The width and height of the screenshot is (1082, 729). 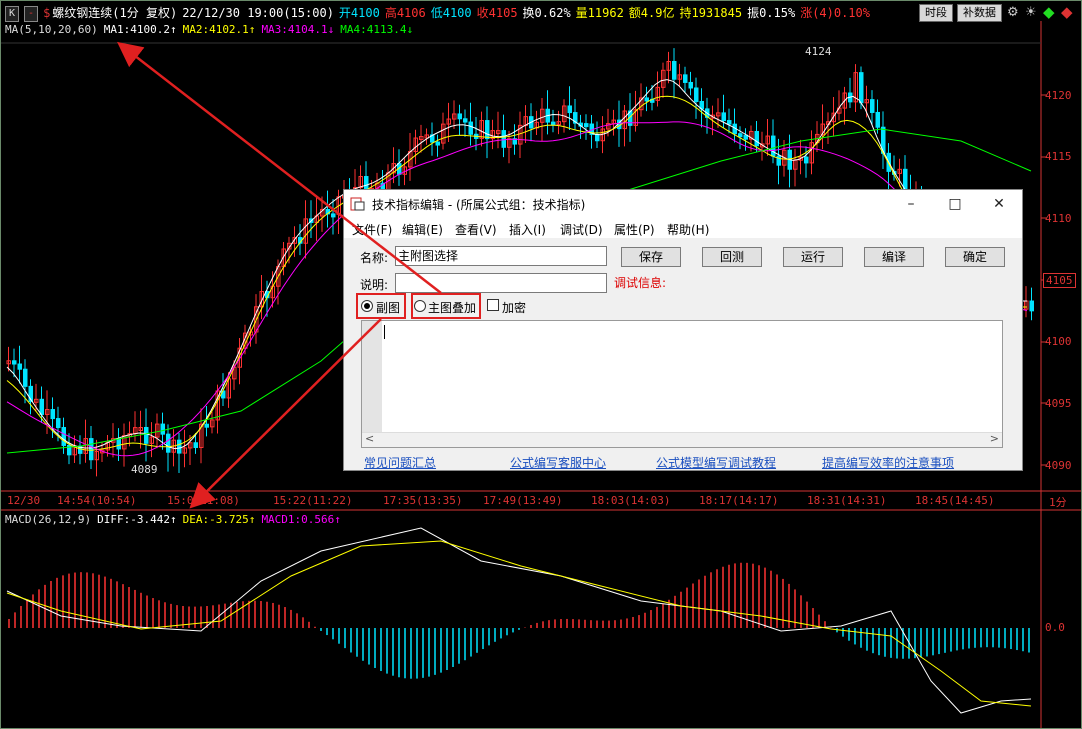 What do you see at coordinates (894, 257) in the screenshot?
I see `compile-button: 编译` at bounding box center [894, 257].